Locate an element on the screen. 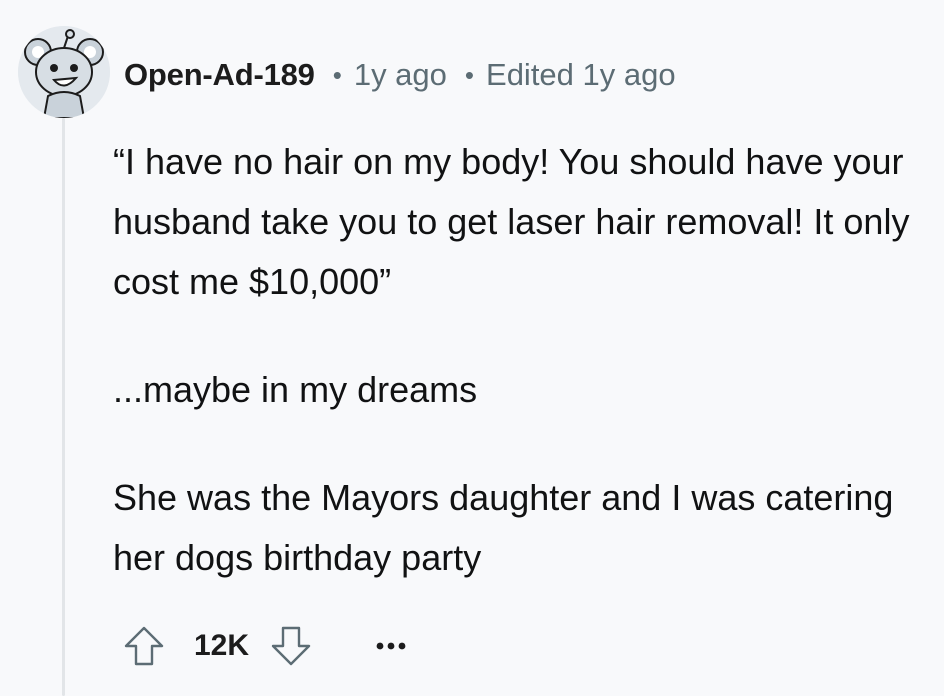 The width and height of the screenshot is (944, 696). thread-line is located at coordinates (63, 407).